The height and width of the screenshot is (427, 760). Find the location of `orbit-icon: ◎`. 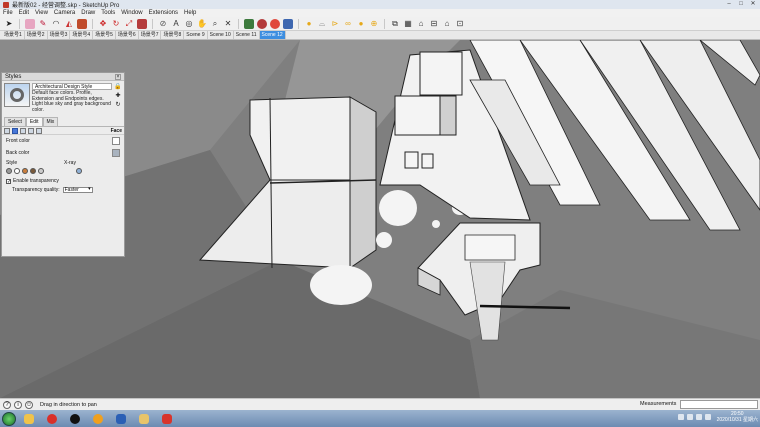

orbit-icon: ◎ is located at coordinates (189, 24).